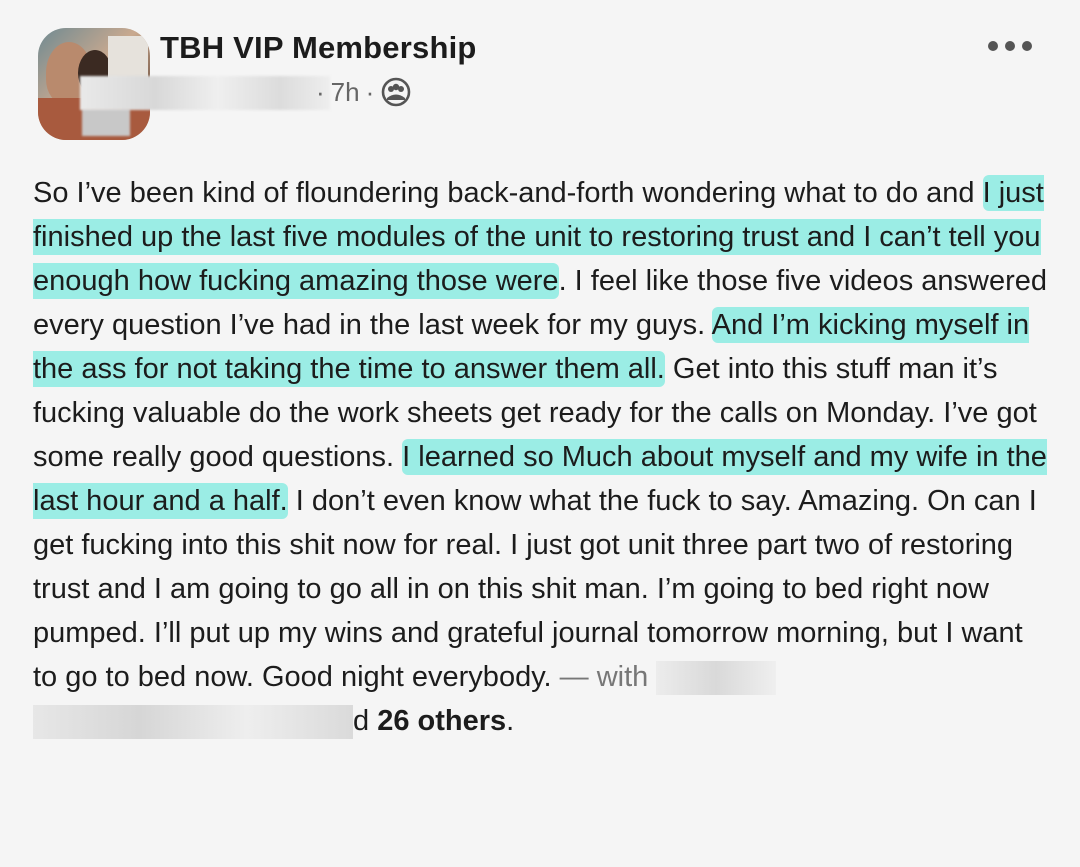 Image resolution: width=1080 pixels, height=867 pixels. I want to click on group-audience-icon, so click(396, 92).